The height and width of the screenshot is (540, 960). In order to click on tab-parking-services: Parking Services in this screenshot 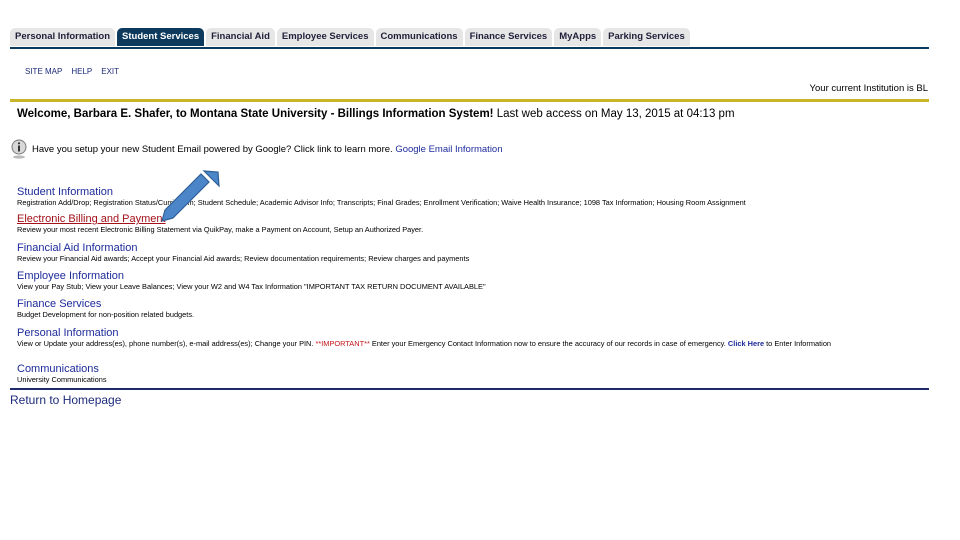, I will do `click(646, 37)`.